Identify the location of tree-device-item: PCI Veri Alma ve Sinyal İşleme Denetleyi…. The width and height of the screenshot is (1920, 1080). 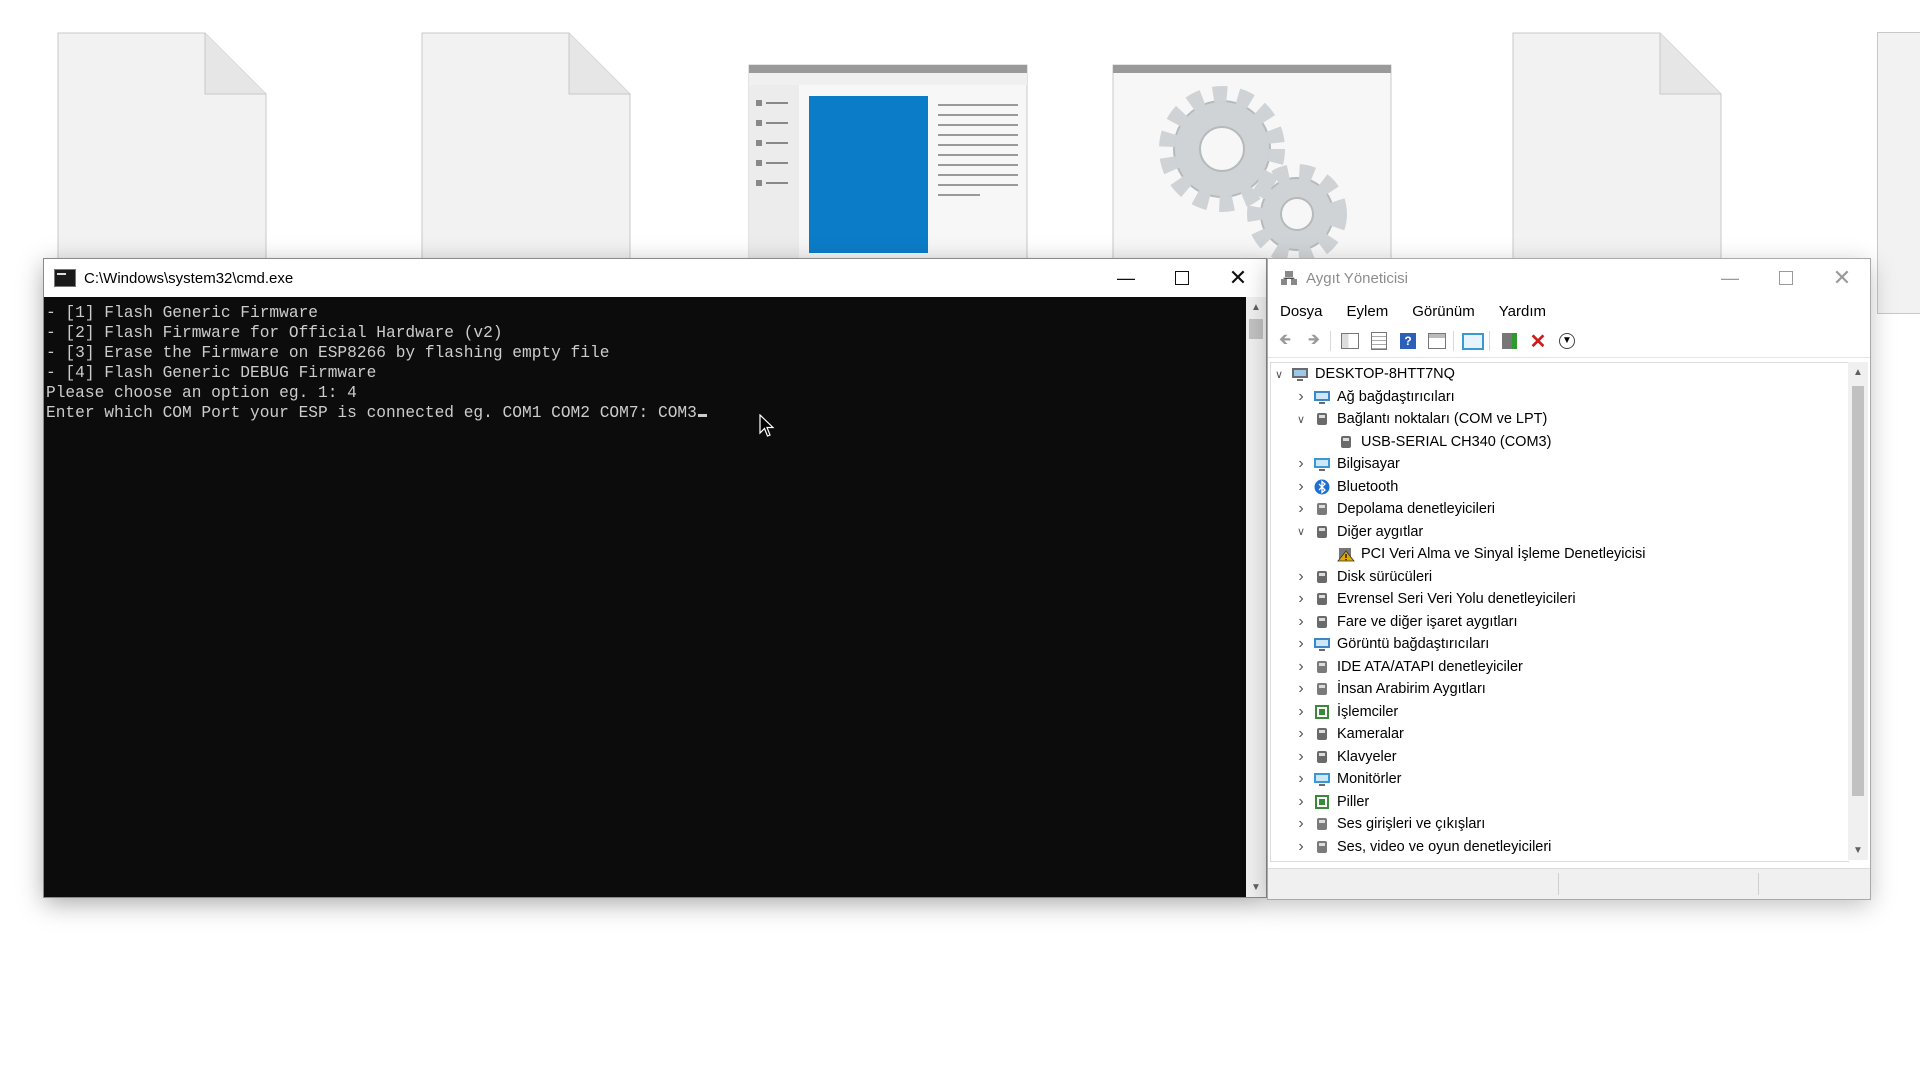
(1560, 554).